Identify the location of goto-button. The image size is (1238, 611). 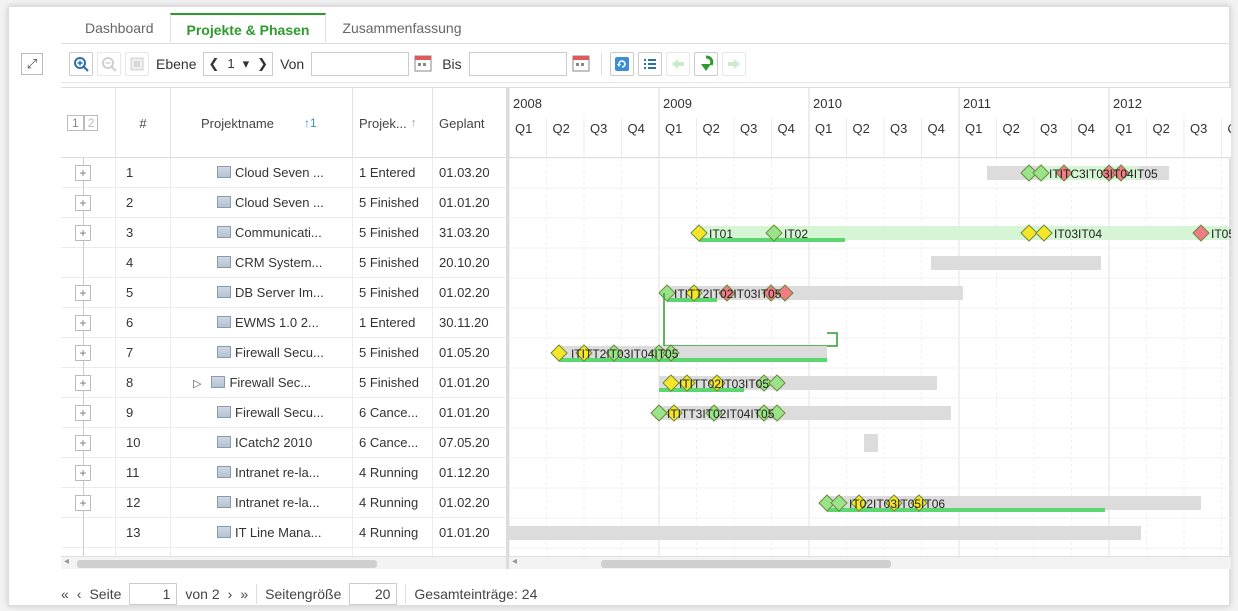
(705, 63).